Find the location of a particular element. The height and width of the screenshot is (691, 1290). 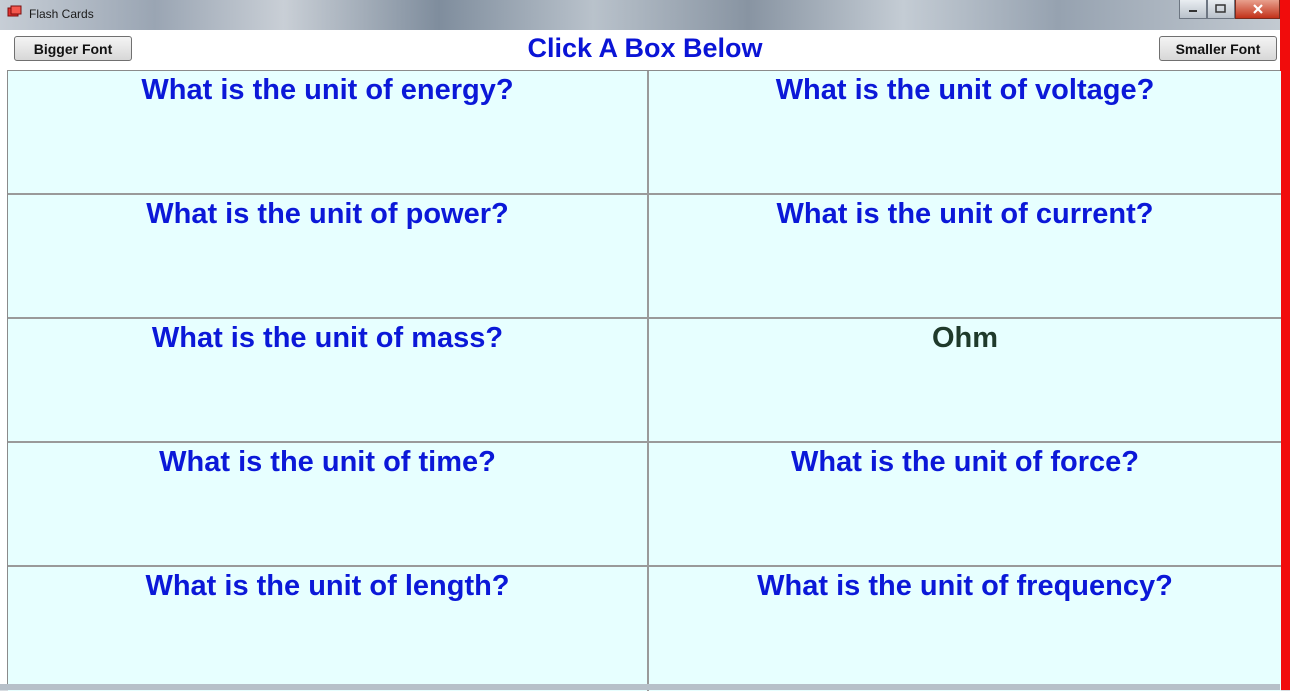

flash-card-voltage: What is the unit of voltage? is located at coordinates (965, 133).